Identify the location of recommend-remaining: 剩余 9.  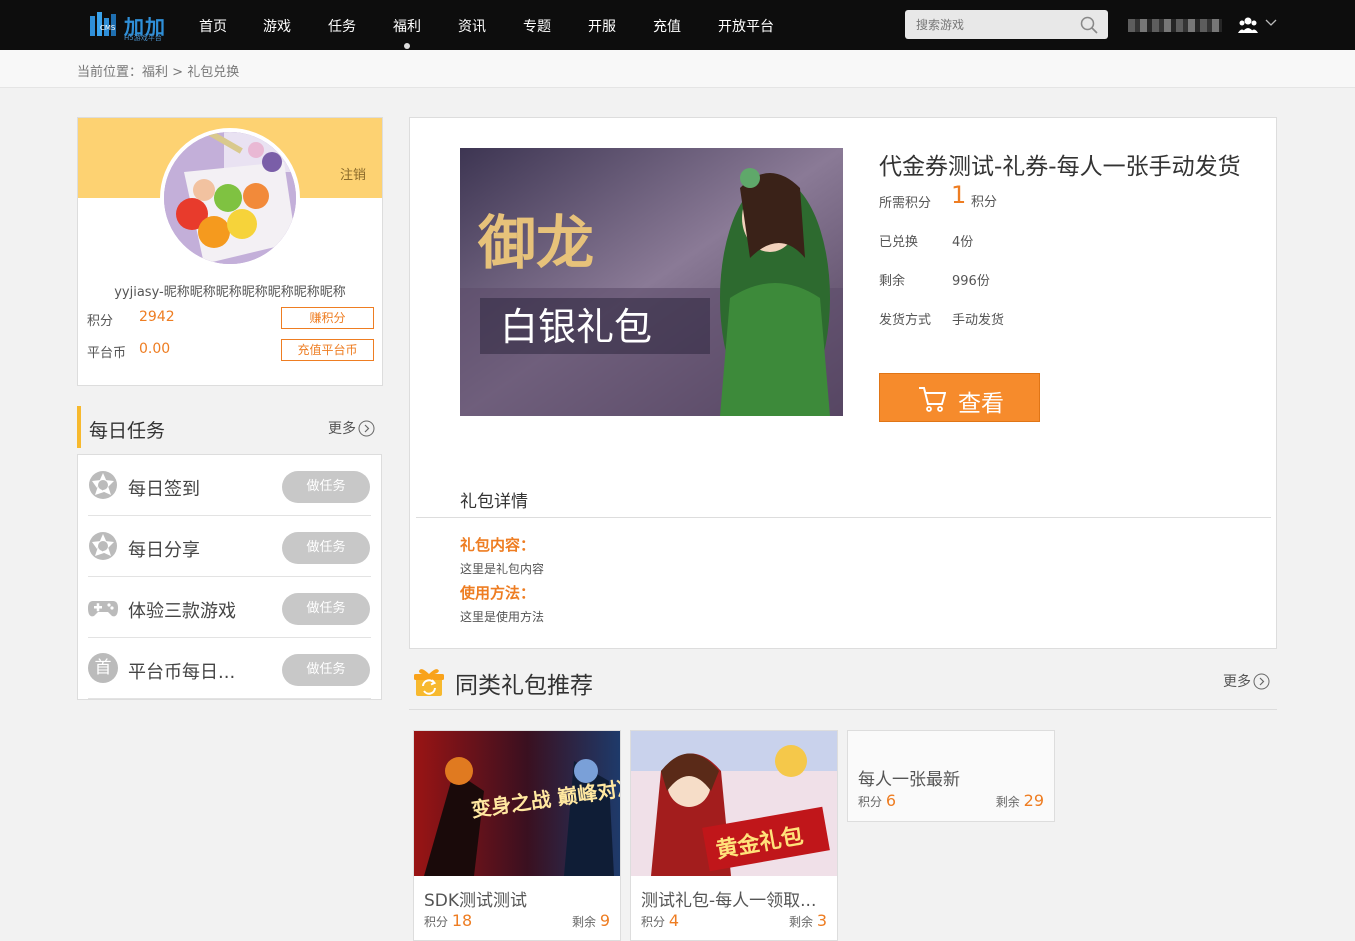
(590, 920).